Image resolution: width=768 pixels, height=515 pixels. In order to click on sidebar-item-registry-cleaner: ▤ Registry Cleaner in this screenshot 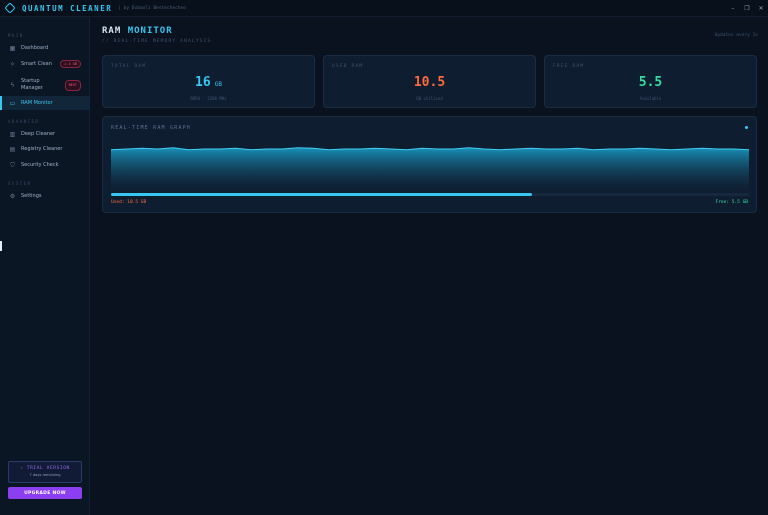, I will do `click(45, 149)`.